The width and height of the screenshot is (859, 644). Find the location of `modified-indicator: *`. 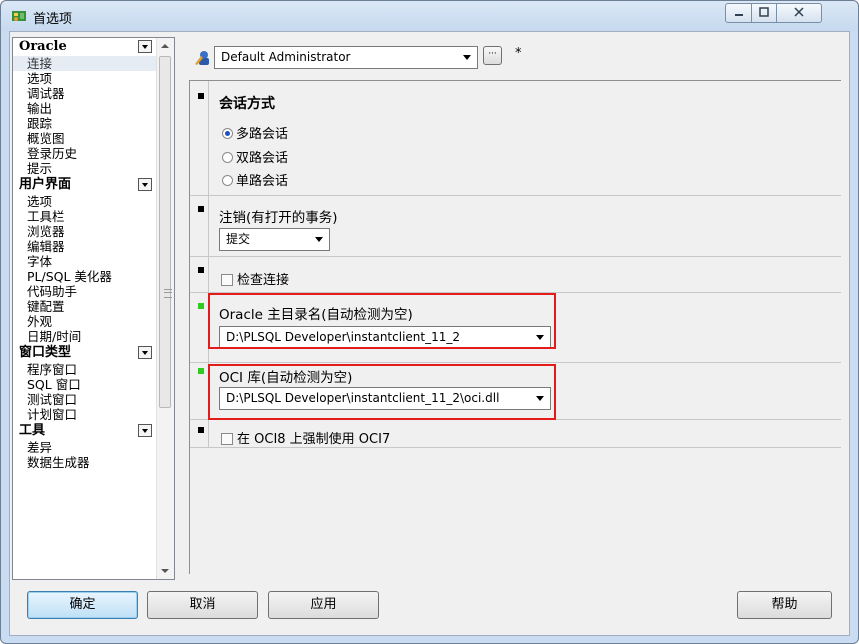

modified-indicator: * is located at coordinates (518, 53).